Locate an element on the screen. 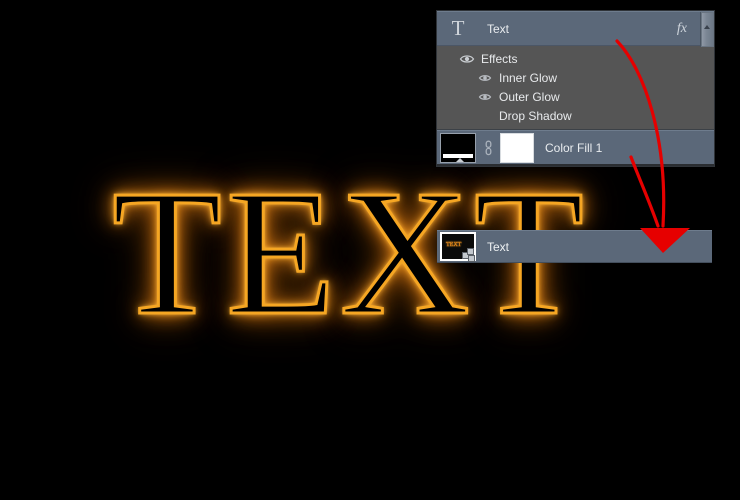  smart-object-badge-icon is located at coordinates (469, 255).